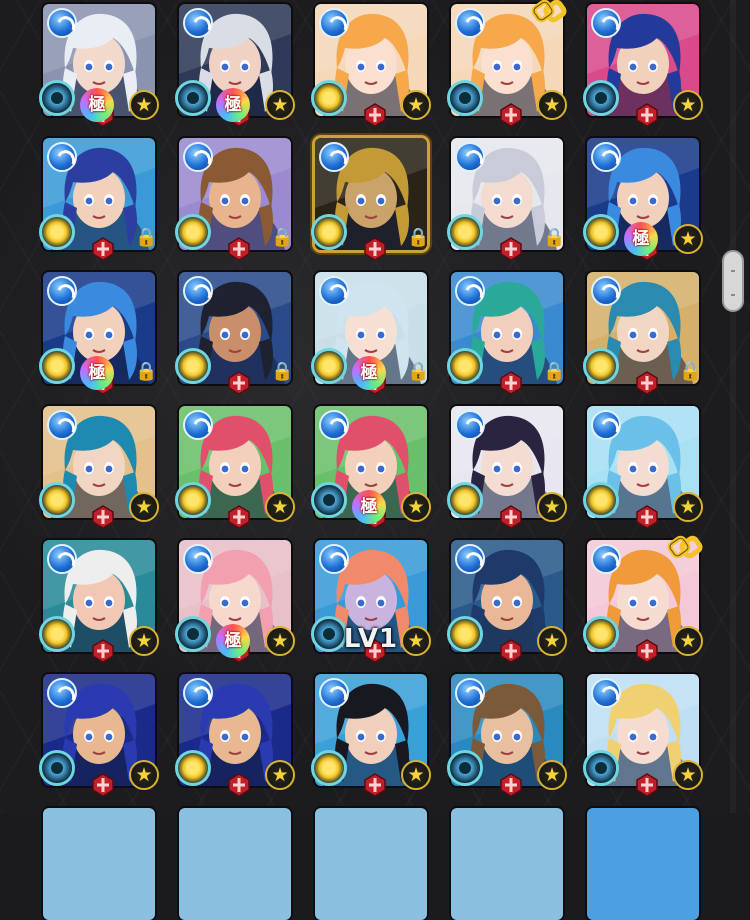 The image size is (750, 920). Describe the element at coordinates (733, 281) in the screenshot. I see `scrollbar-thumb` at that location.